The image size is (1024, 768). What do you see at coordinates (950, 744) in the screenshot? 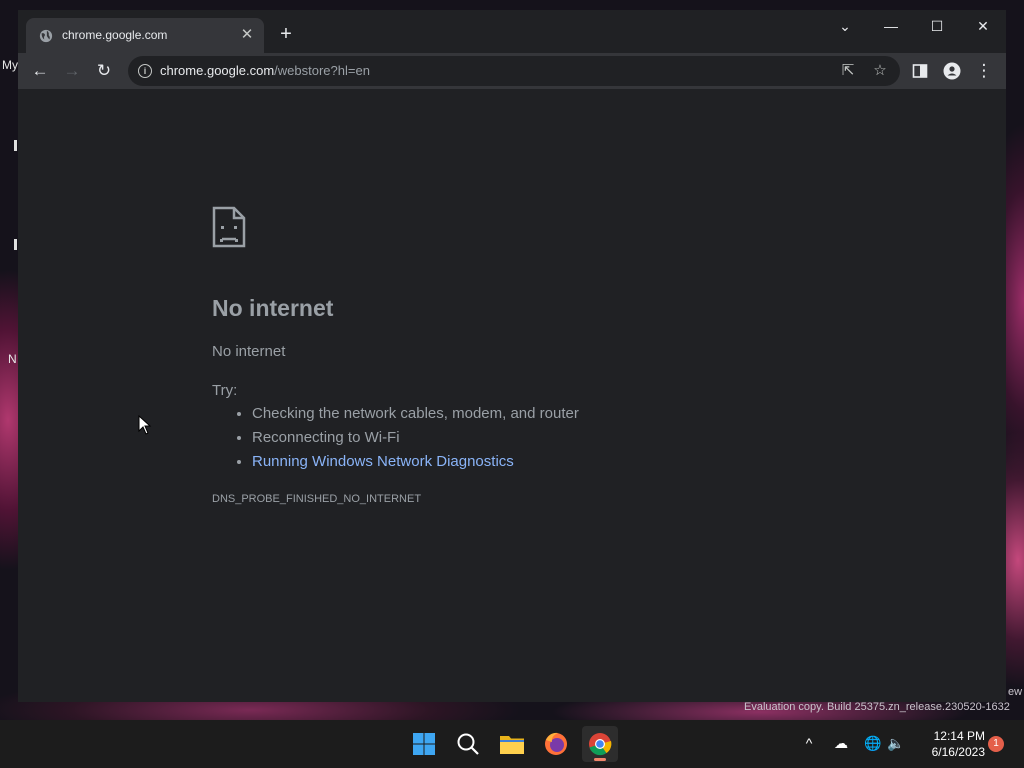
I see `clock: 12:14 PM 6/16/2023` at bounding box center [950, 744].